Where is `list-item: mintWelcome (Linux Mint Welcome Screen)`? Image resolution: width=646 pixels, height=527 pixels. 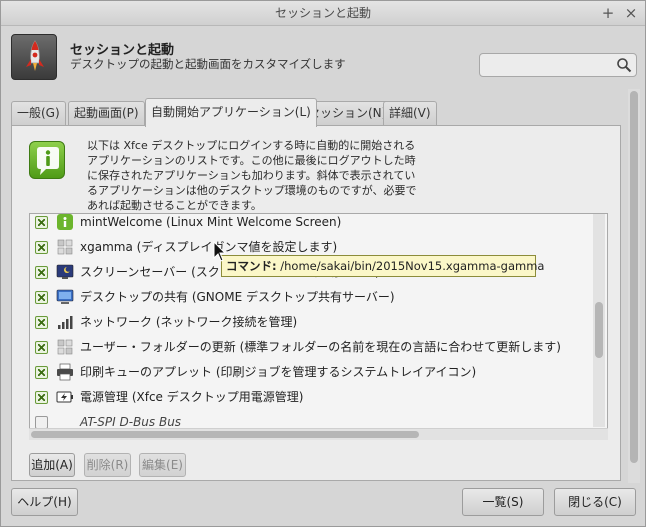
list-item: mintWelcome (Linux Mint Welcome Screen) is located at coordinates (310, 224).